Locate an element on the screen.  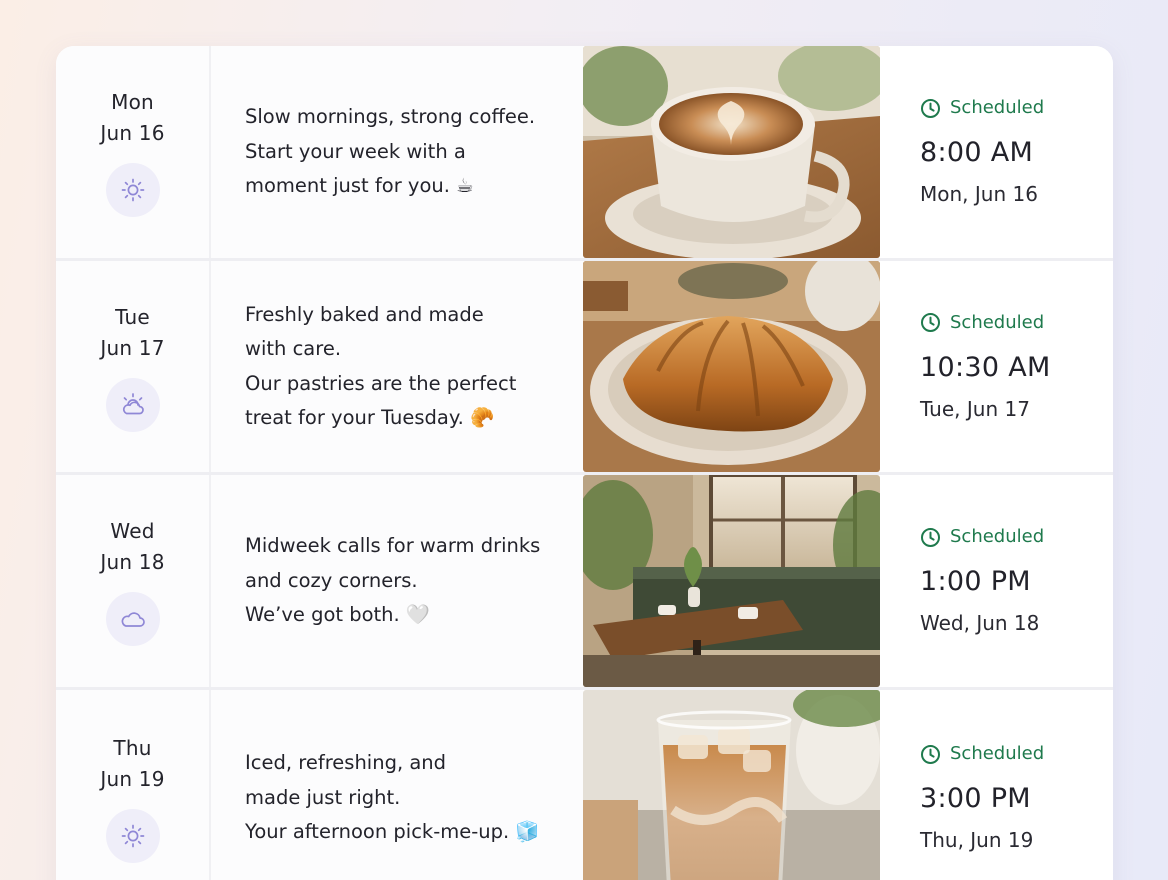
caption-line: treat for your Tuesday. 🥐 is located at coordinates (370, 417).